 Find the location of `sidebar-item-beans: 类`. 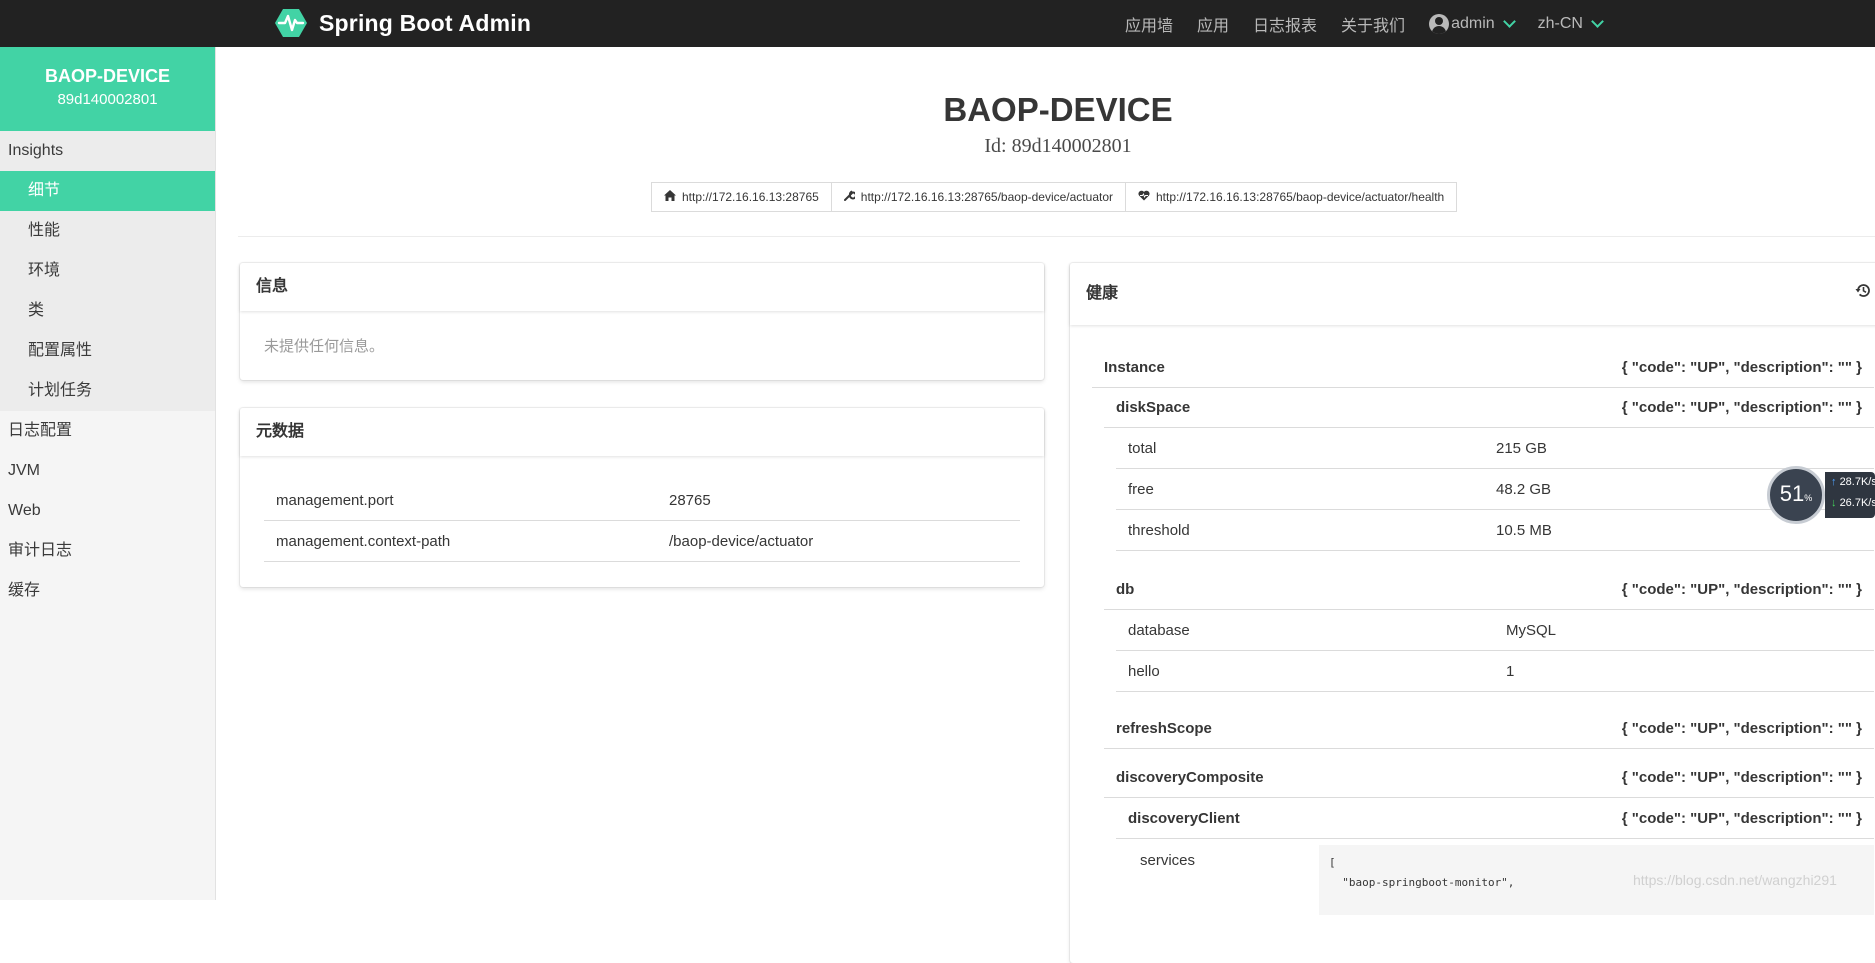

sidebar-item-beans: 类 is located at coordinates (107, 311).